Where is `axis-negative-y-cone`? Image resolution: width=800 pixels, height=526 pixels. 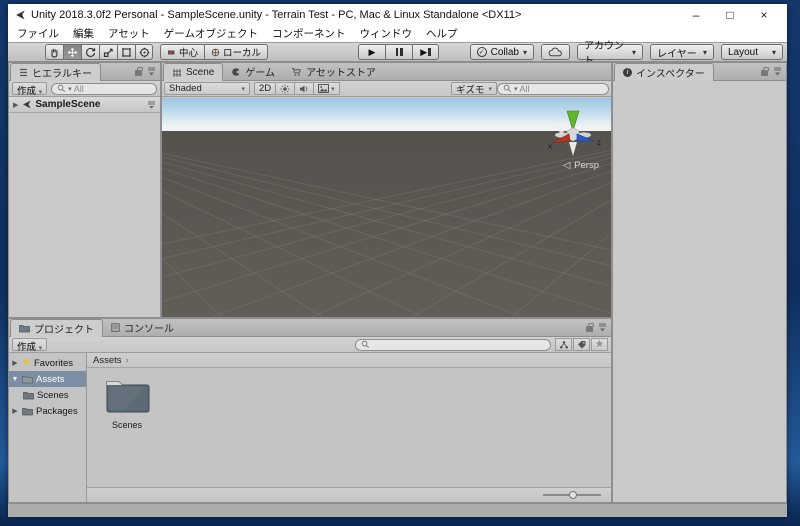 axis-negative-y-cone is located at coordinates (573, 149).